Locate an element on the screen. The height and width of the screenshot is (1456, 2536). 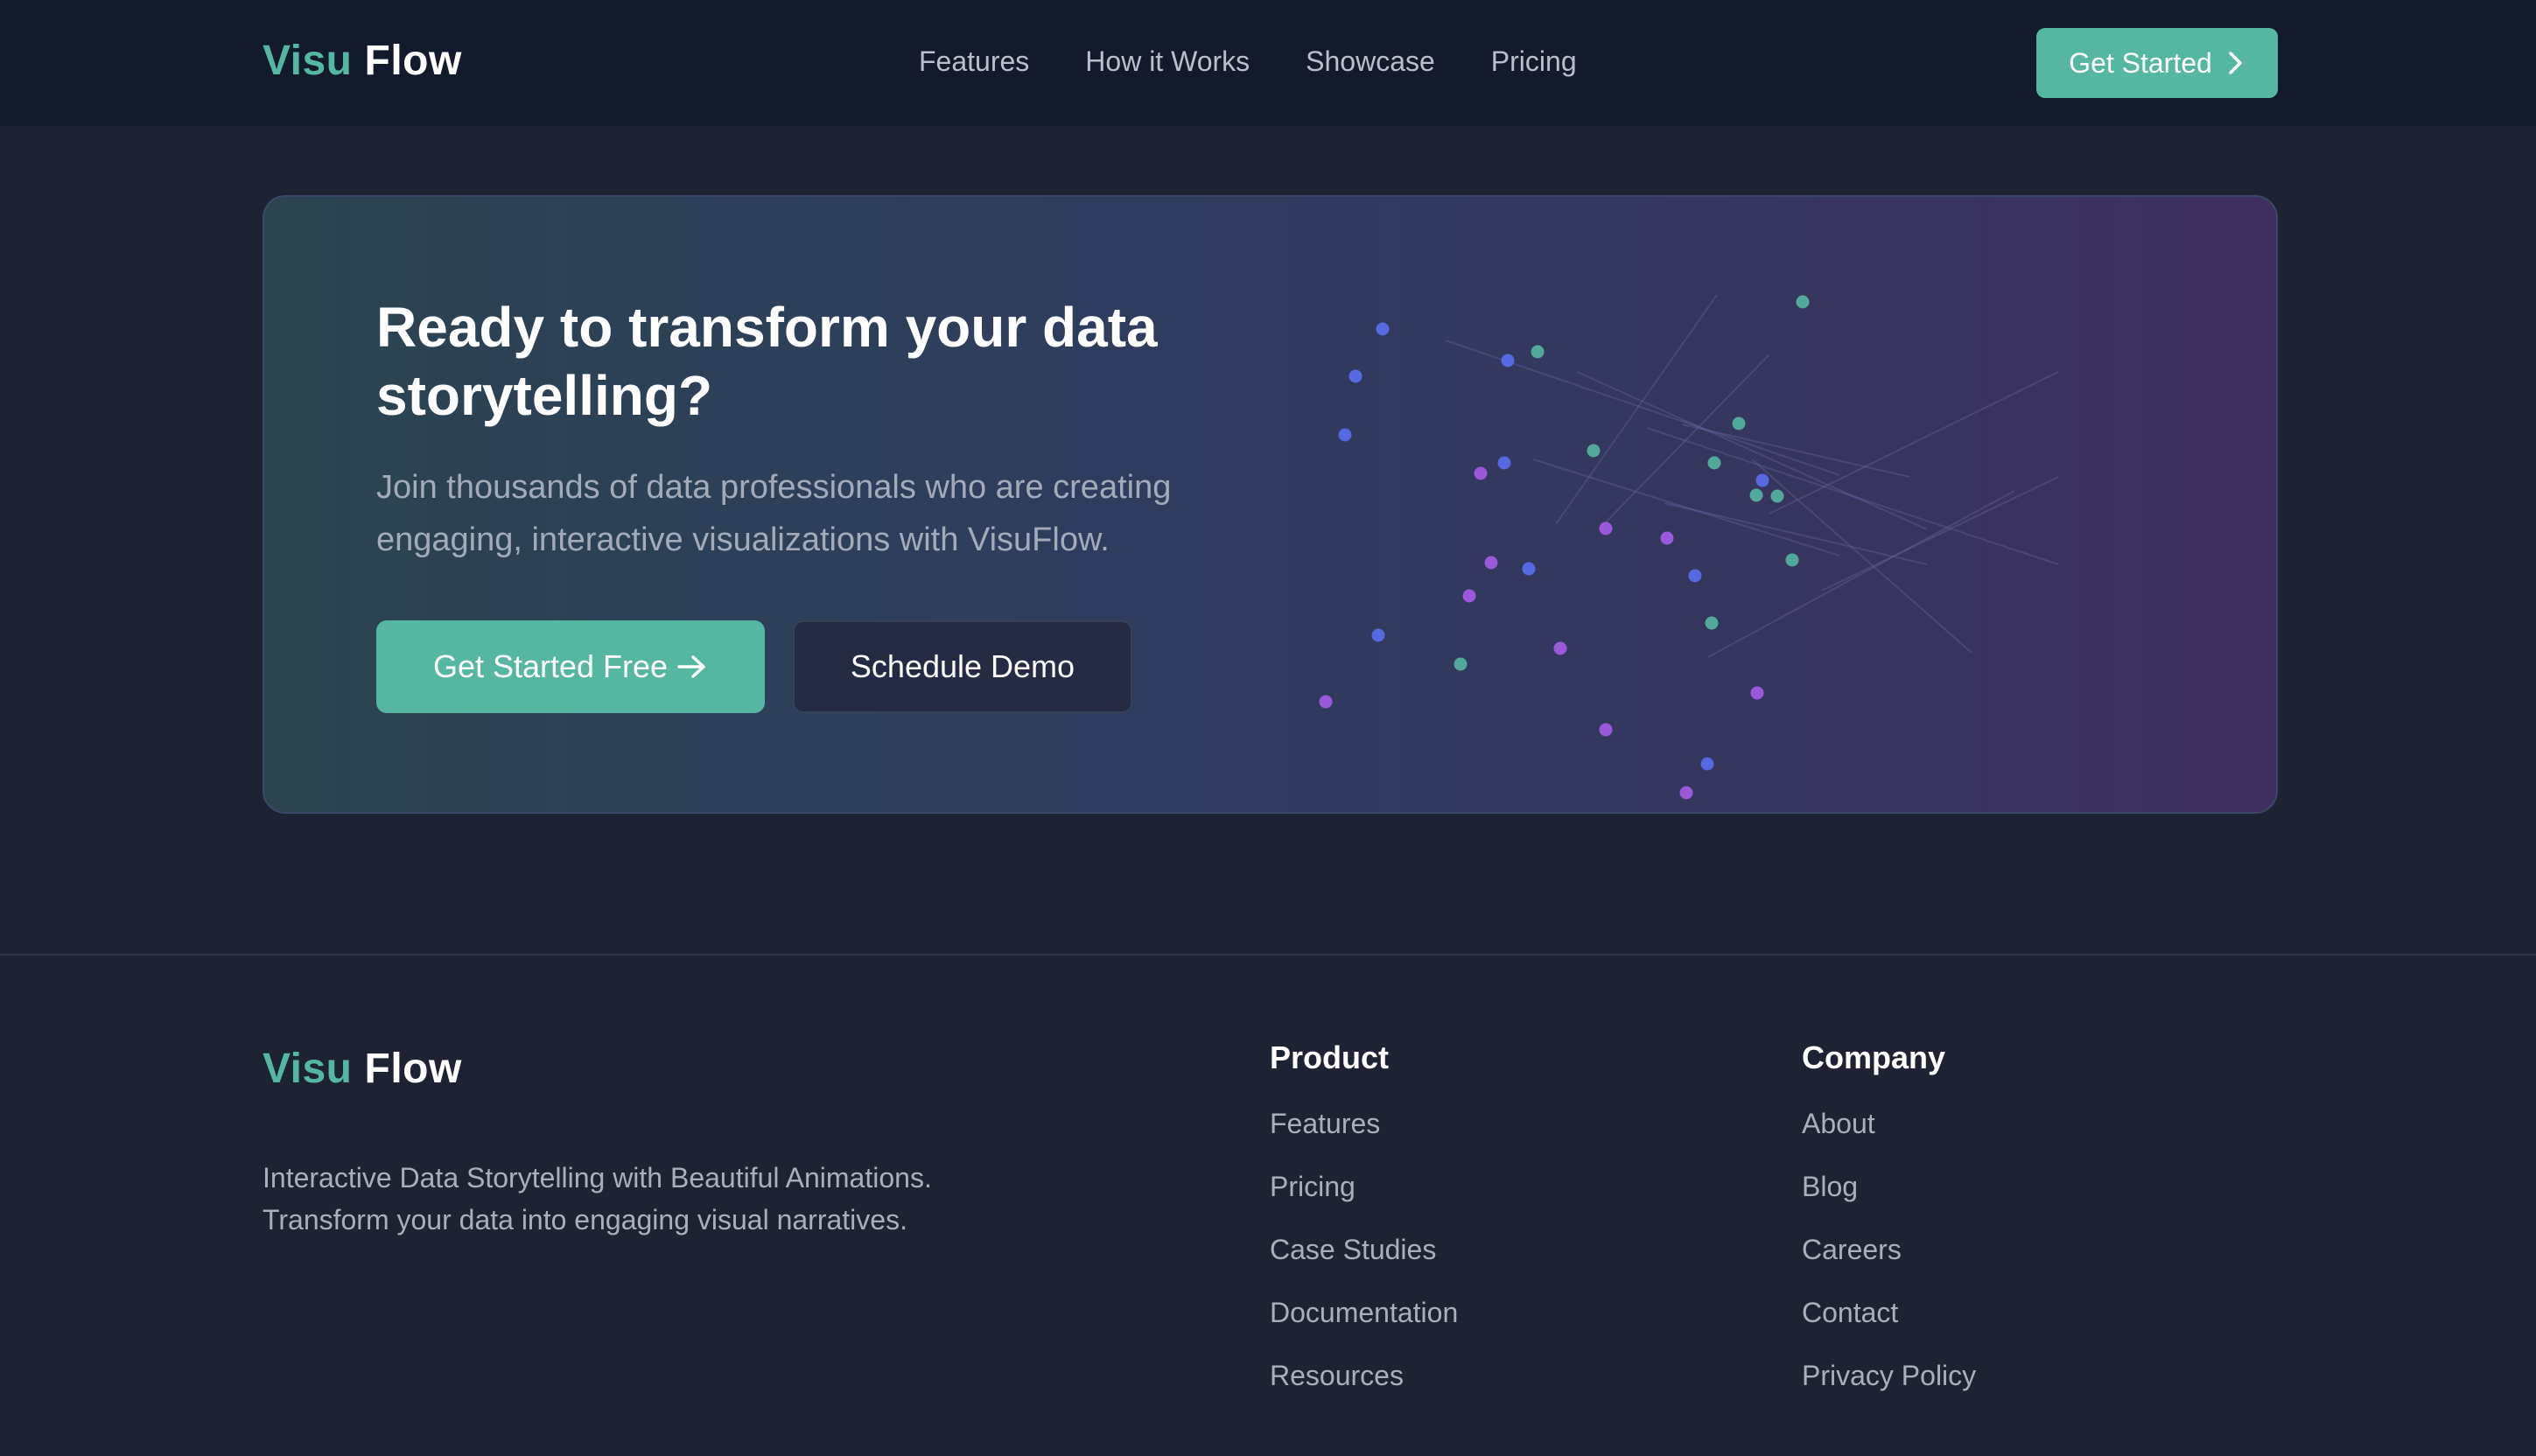
nav-link-showcase: Showcase is located at coordinates (1370, 62).